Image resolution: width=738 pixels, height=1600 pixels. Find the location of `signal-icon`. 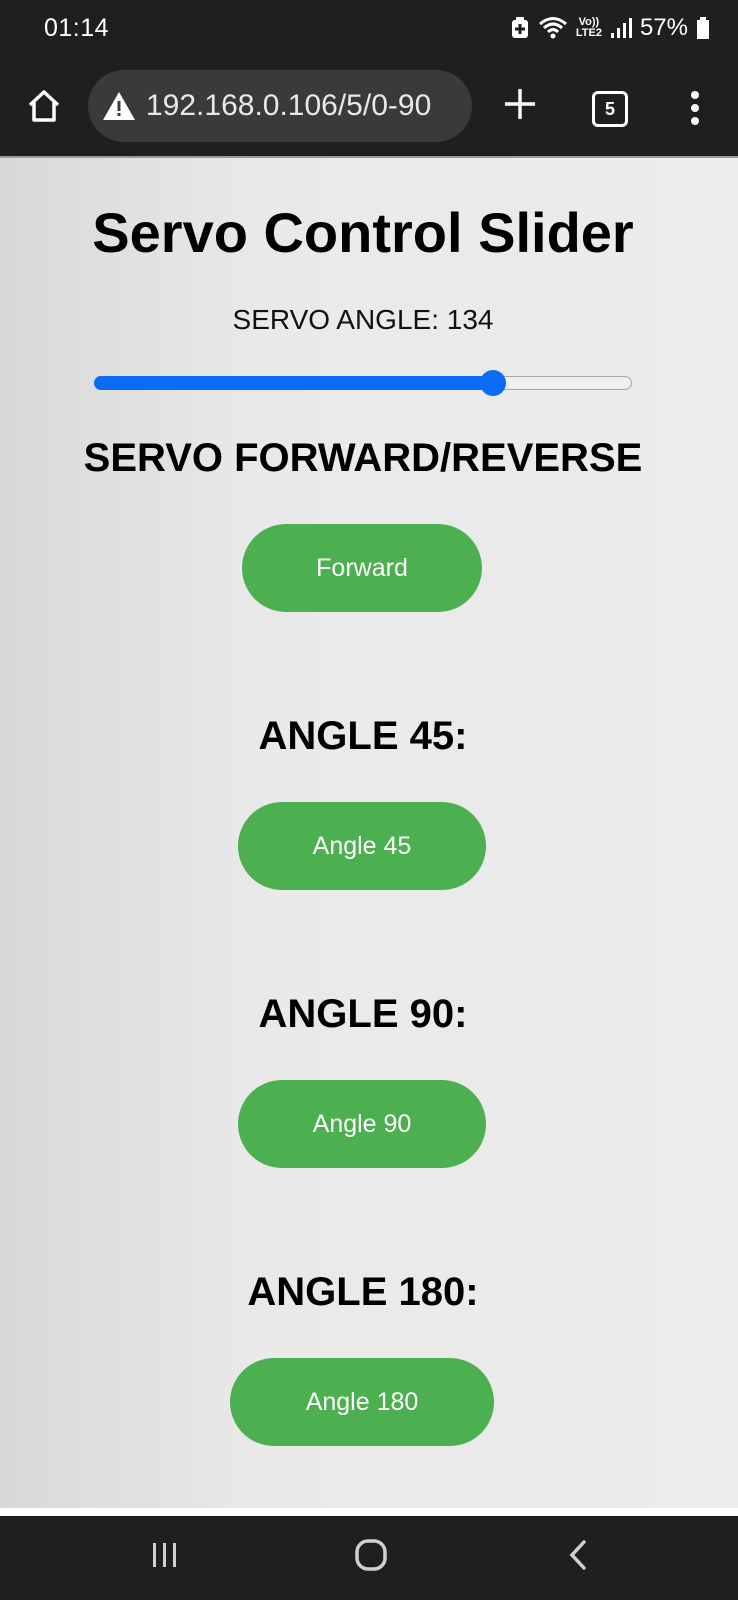

signal-icon is located at coordinates (621, 28).